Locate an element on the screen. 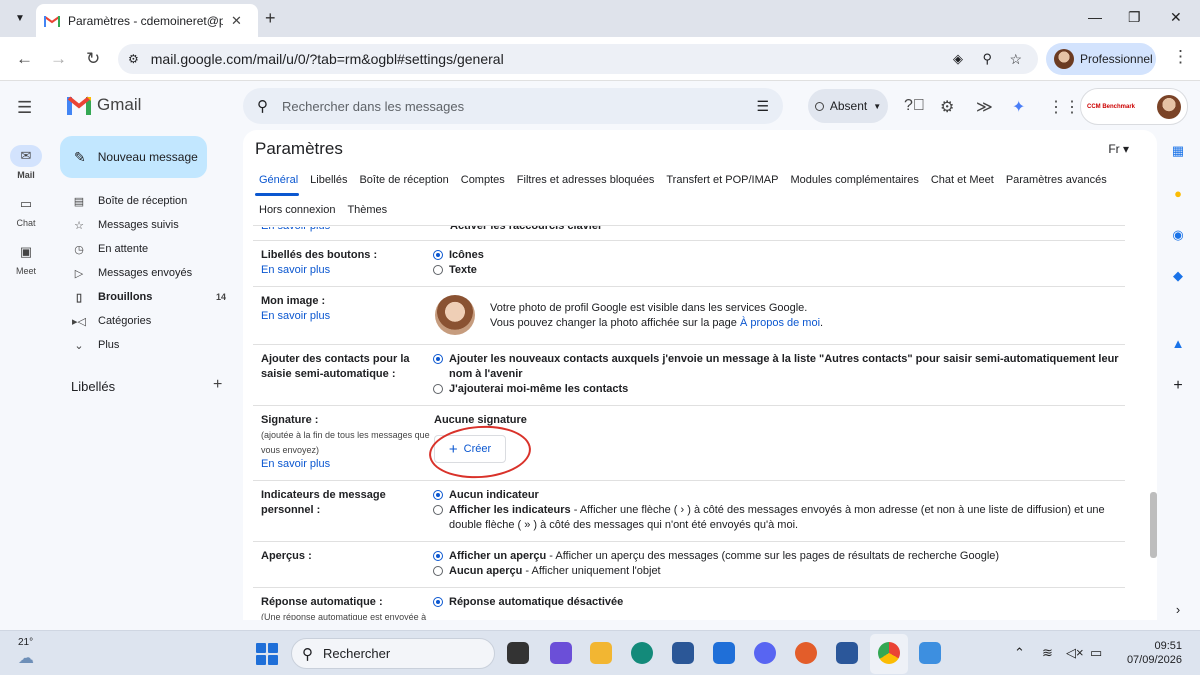 The width and height of the screenshot is (1200, 675). extension-diamond-icon: ◈ is located at coordinates (958, 59).